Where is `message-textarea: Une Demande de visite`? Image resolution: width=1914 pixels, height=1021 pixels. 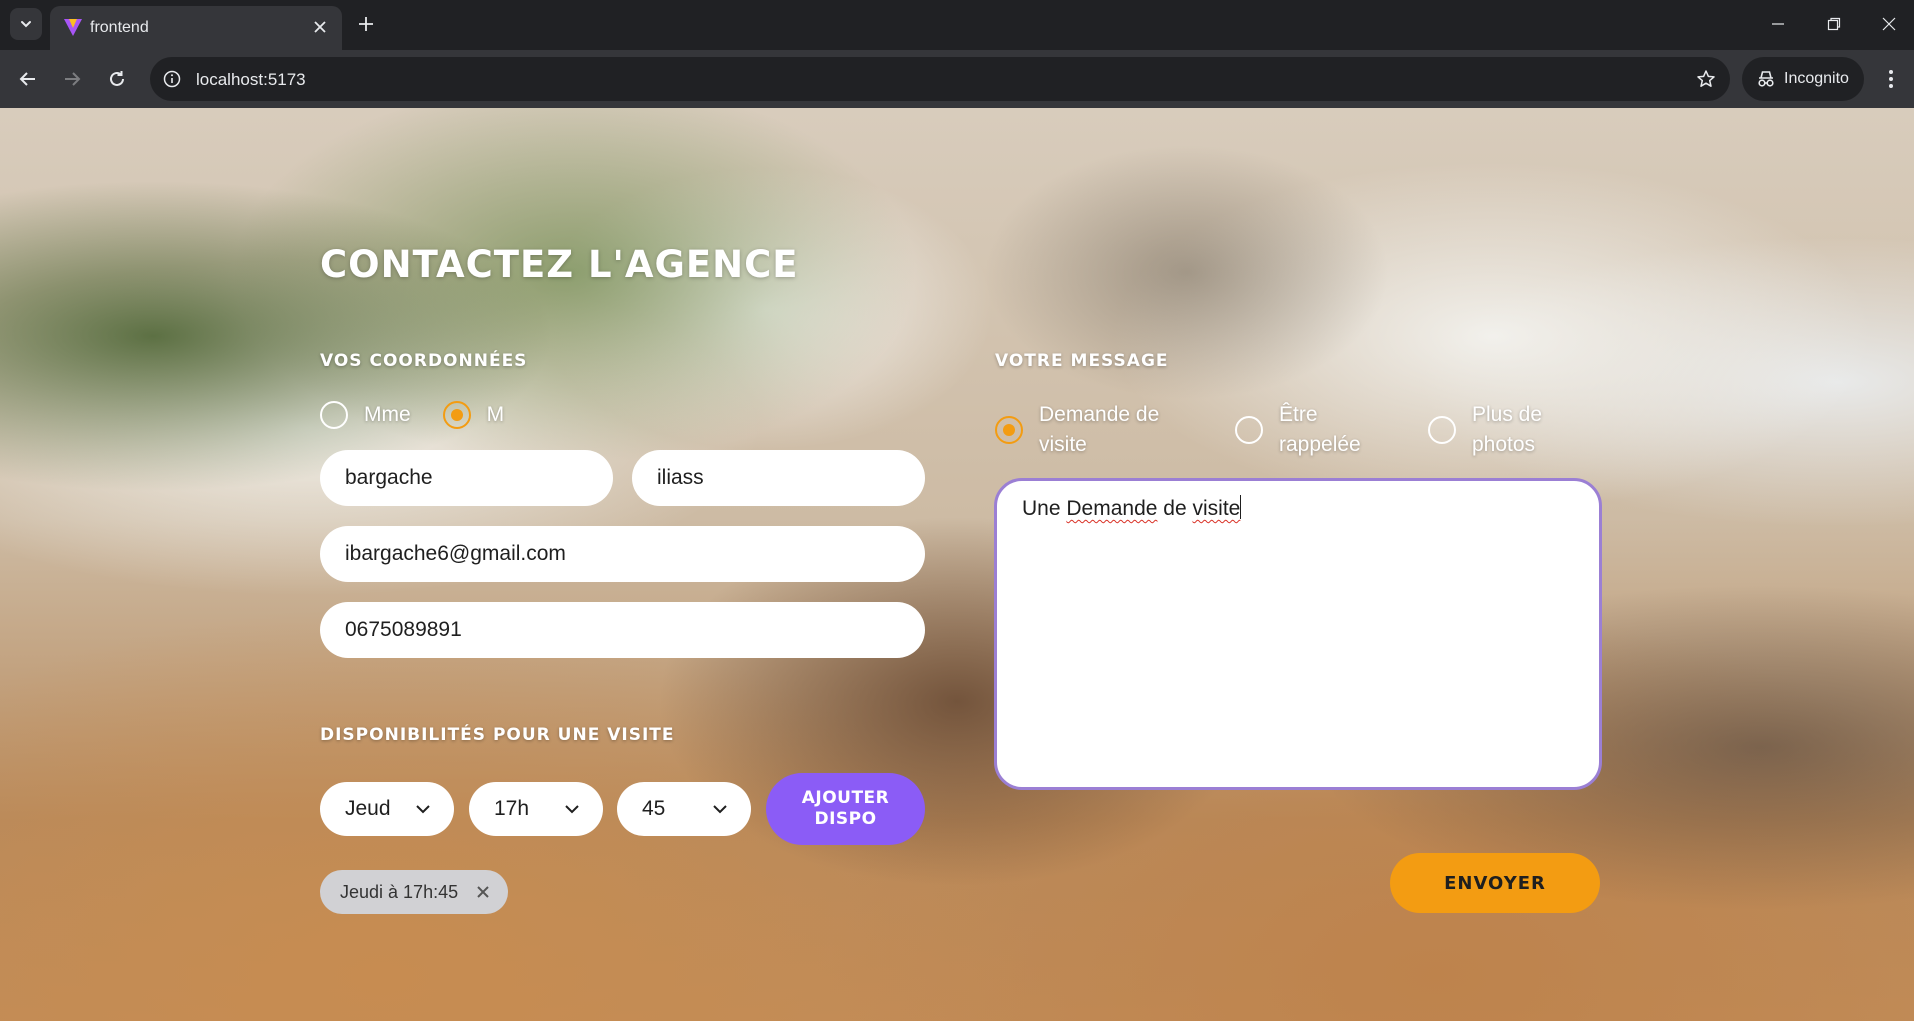
message-textarea: Une Demande de visite is located at coordinates (1298, 634).